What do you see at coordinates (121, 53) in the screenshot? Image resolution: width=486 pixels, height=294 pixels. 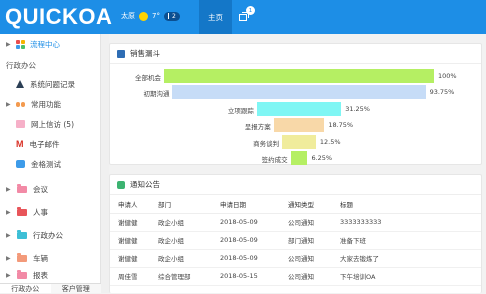 I see `funnel-icon` at bounding box center [121, 53].